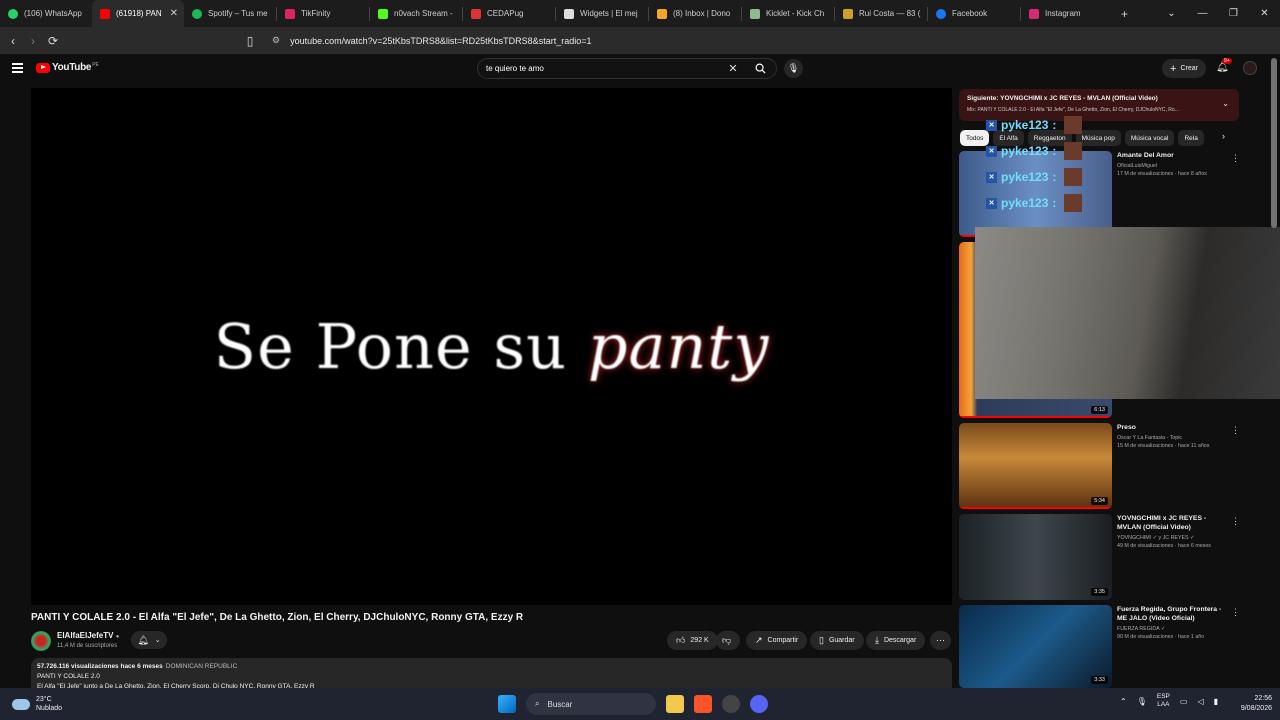 This screenshot has height=720, width=1280. I want to click on tab-facebook: Facebook, so click(974, 13).